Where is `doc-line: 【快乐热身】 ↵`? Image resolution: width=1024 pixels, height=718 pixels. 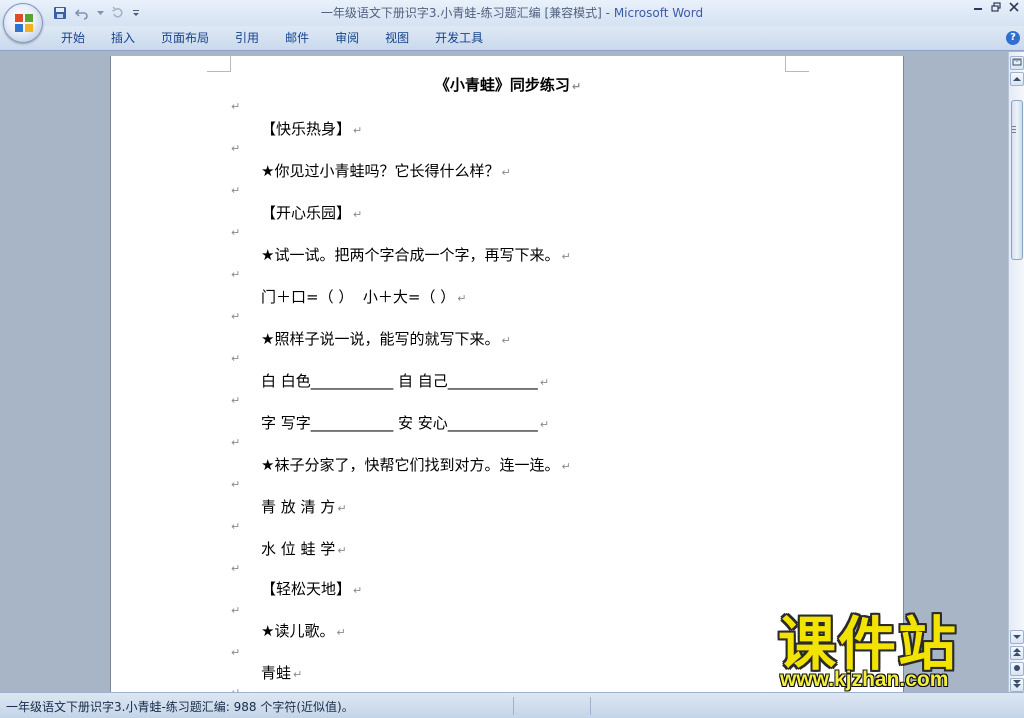
doc-line: 【快乐热身】 ↵ is located at coordinates (311, 128).